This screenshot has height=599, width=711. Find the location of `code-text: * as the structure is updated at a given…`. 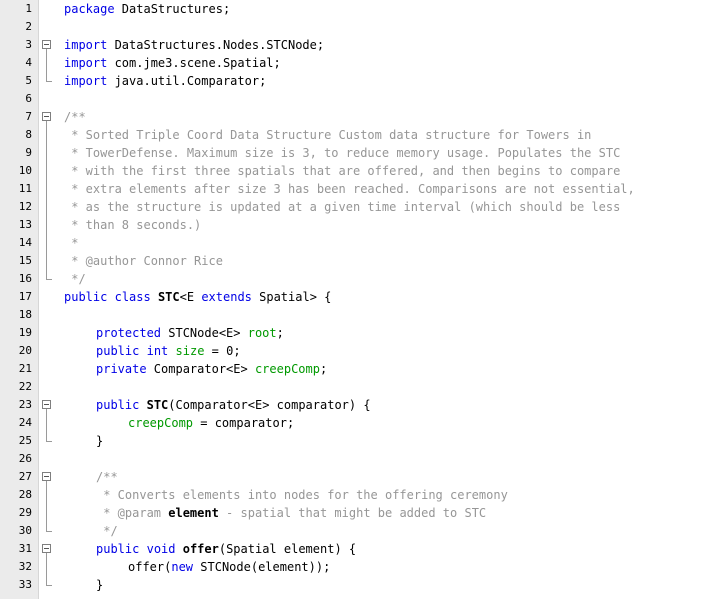

code-text: * as the structure is updated at a given… is located at coordinates (342, 207).